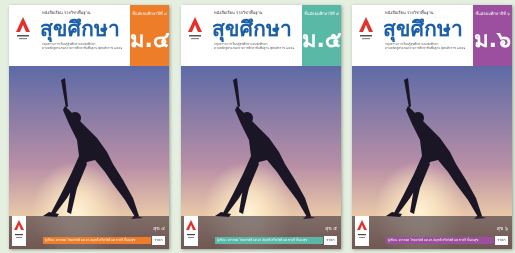 The width and height of the screenshot is (515, 253). What do you see at coordinates (321, 13) in the screenshot?
I see `grade-tag: ชั้นมัธยมศึกษาปีที่ ๕` at bounding box center [321, 13].